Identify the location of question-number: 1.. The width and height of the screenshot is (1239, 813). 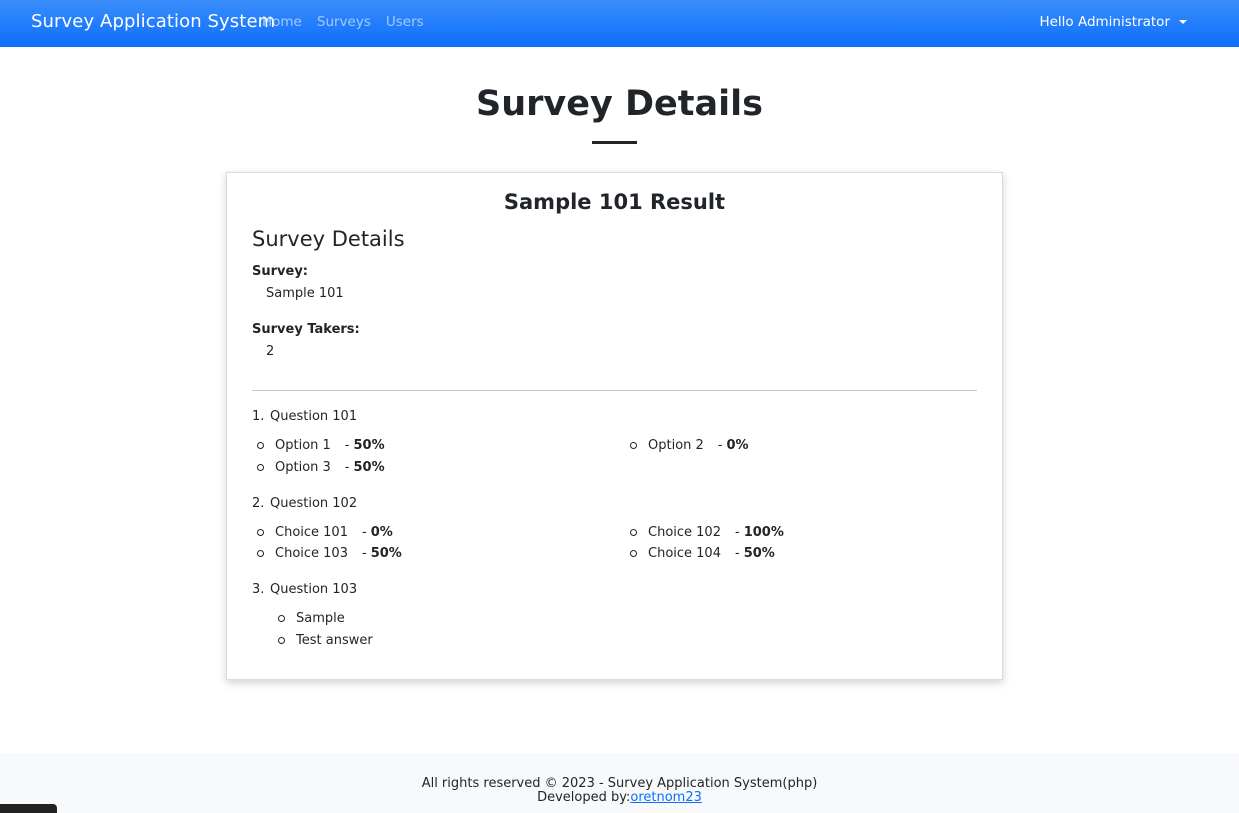
(258, 416).